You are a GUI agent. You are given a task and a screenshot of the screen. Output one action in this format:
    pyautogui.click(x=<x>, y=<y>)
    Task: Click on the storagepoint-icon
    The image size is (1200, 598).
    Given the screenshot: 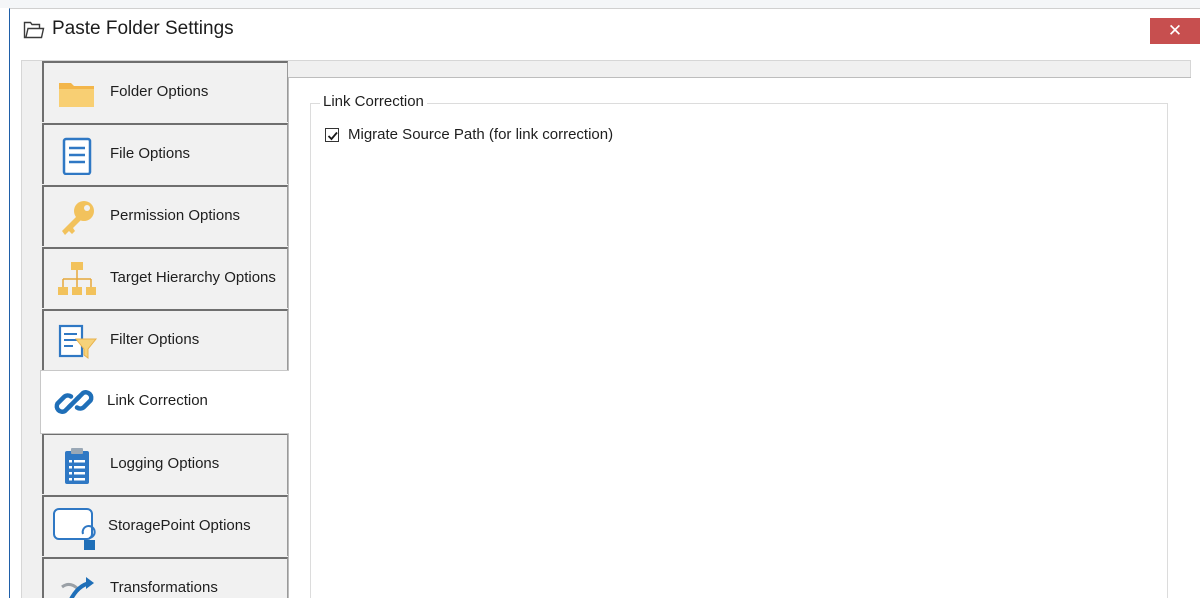 What is the action you would take?
    pyautogui.click(x=75, y=529)
    